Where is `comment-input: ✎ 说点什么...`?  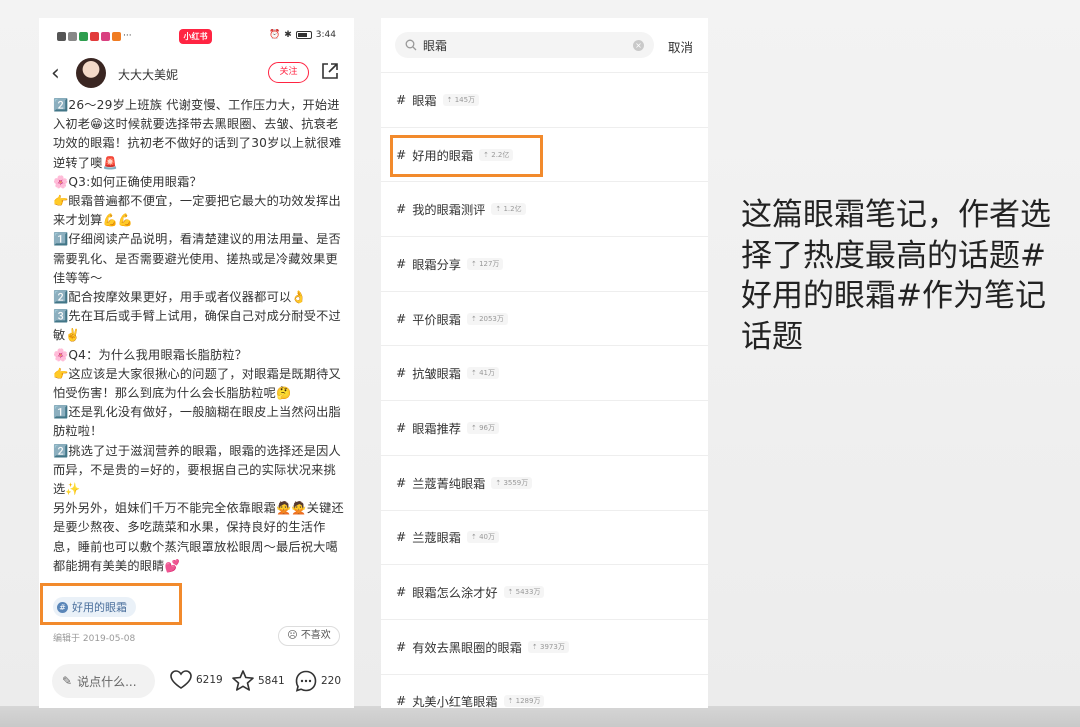 comment-input: ✎ 说点什么... is located at coordinates (103, 681).